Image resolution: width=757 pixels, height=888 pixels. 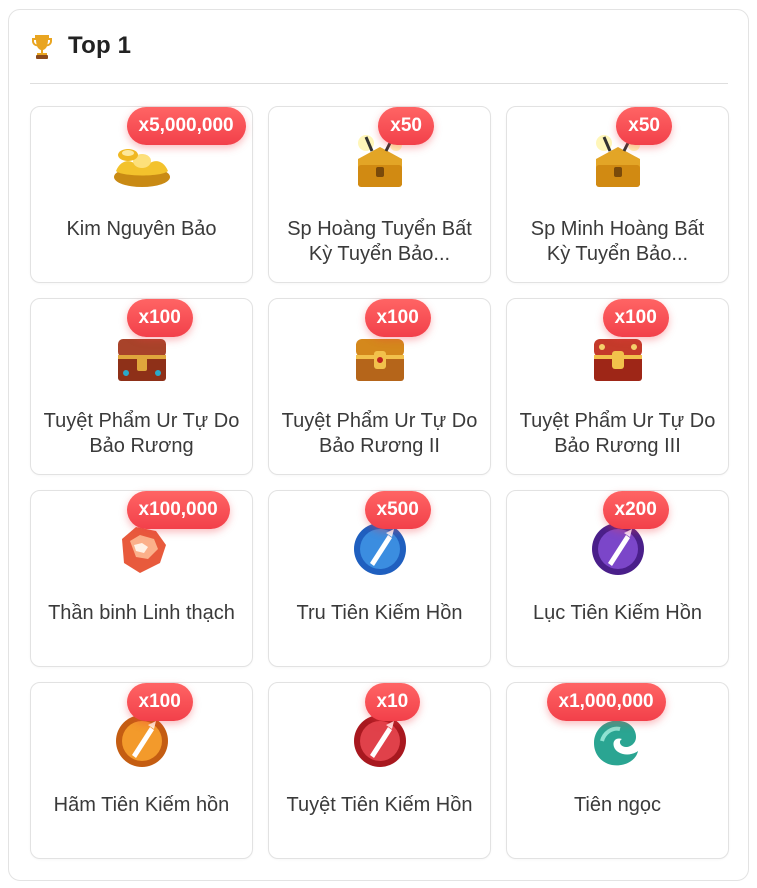 I want to click on reward-card: x500 Tru Tiên Kiếm Hồn, so click(x=379, y=578).